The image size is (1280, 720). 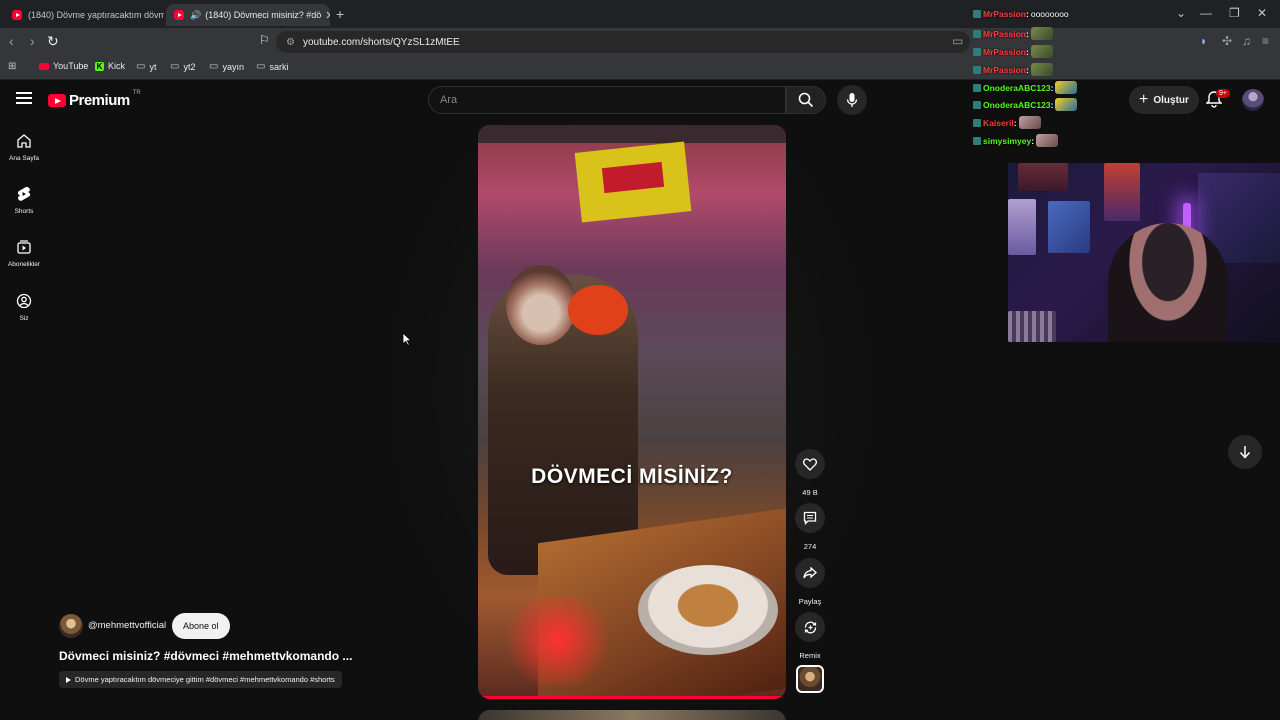 I want to click on remix-action: Remix, so click(x=810, y=636).